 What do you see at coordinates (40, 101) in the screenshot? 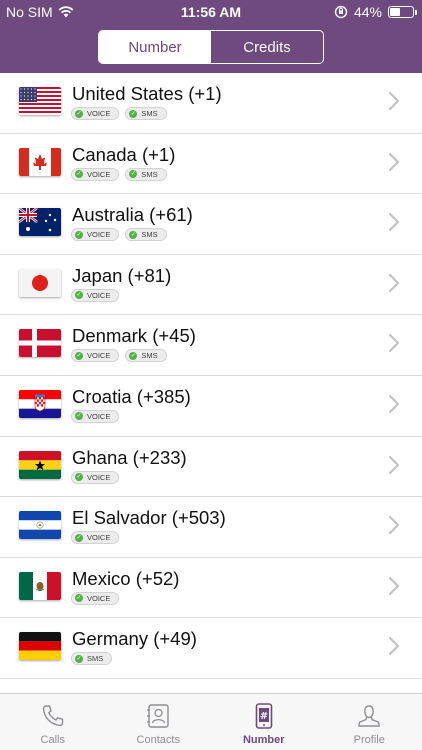
I see `us-flag-icon` at bounding box center [40, 101].